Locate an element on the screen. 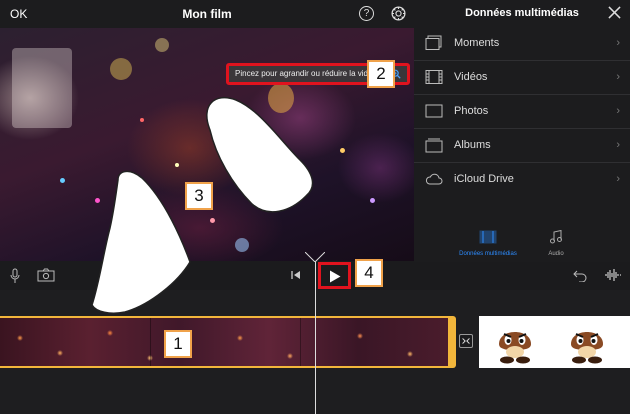  tab-audio-label: Audio is located at coordinates (556, 254).